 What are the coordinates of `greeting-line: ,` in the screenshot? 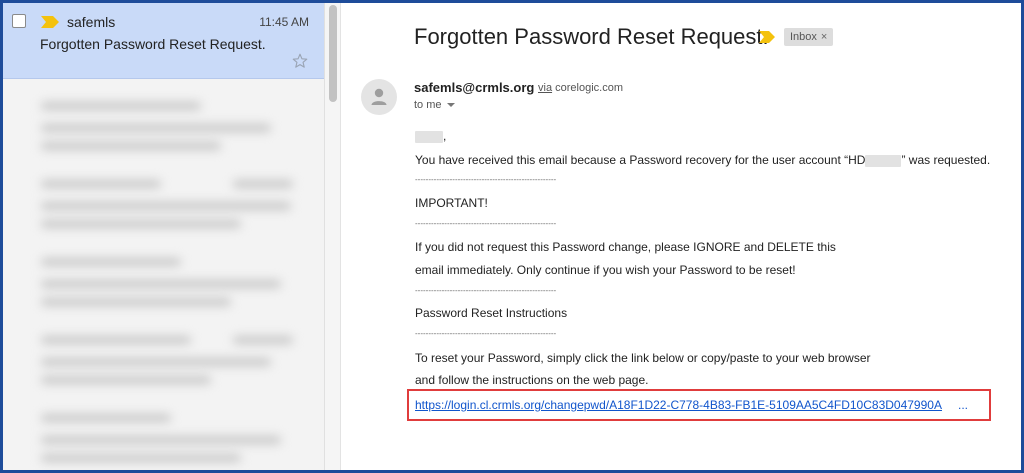 It's located at (430, 136).